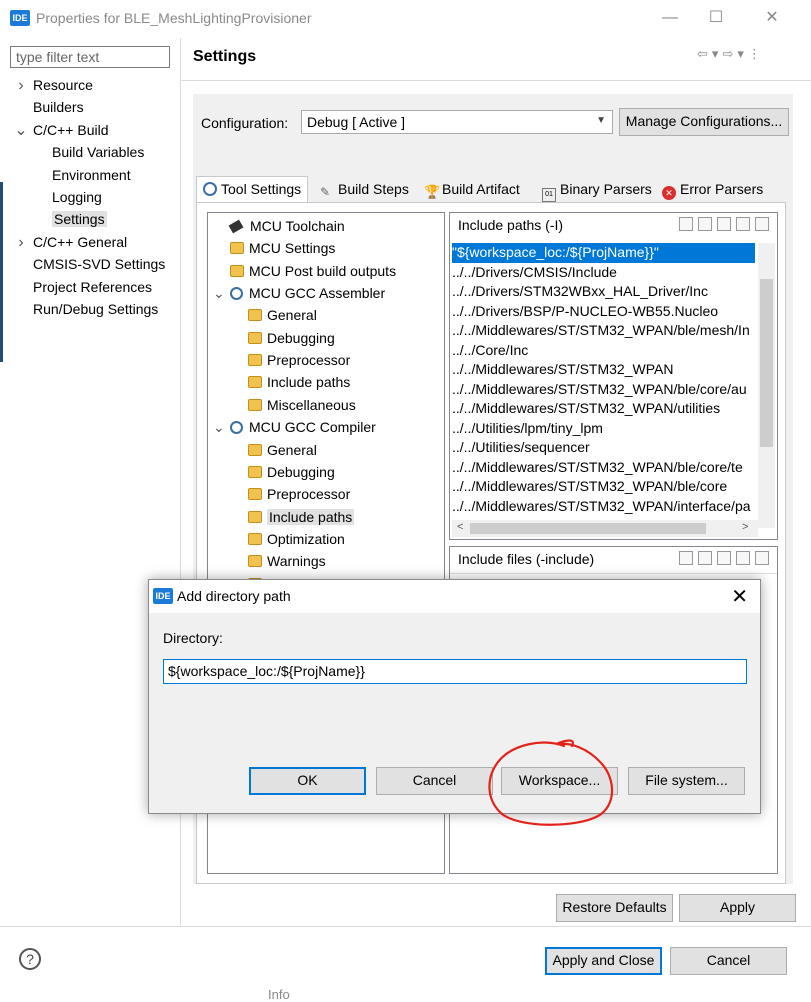 The width and height of the screenshot is (811, 1002). I want to click on include-paths-header: Include paths (-I), so click(511, 225).